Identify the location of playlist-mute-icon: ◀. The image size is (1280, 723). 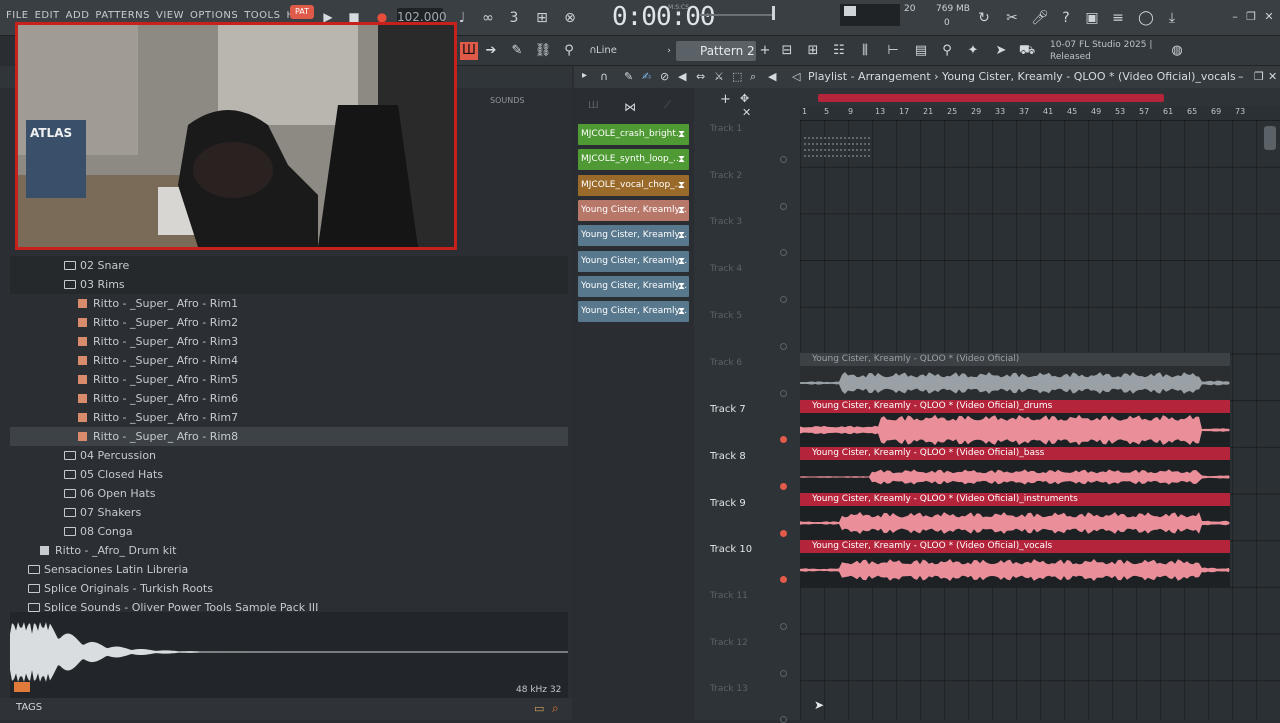
(682, 76).